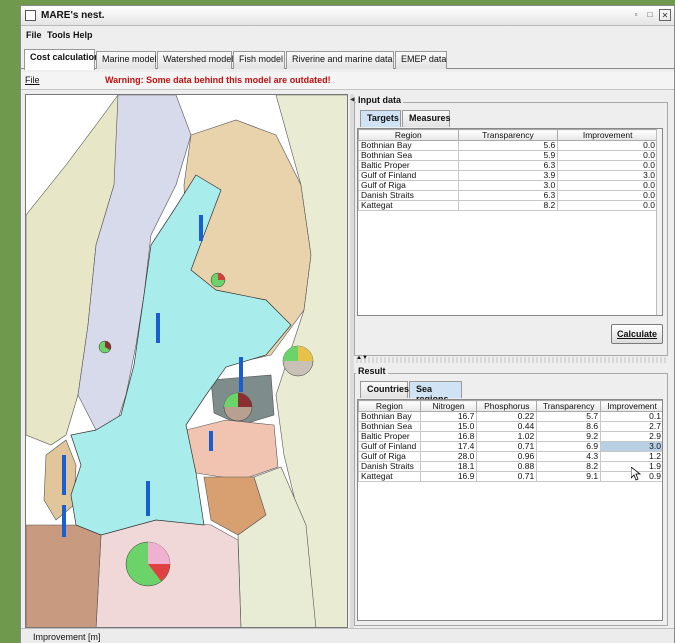 Image resolution: width=675 pixels, height=643 pixels. Describe the element at coordinates (631, 456) in the screenshot. I see `cell-improvement: 1.2` at that location.